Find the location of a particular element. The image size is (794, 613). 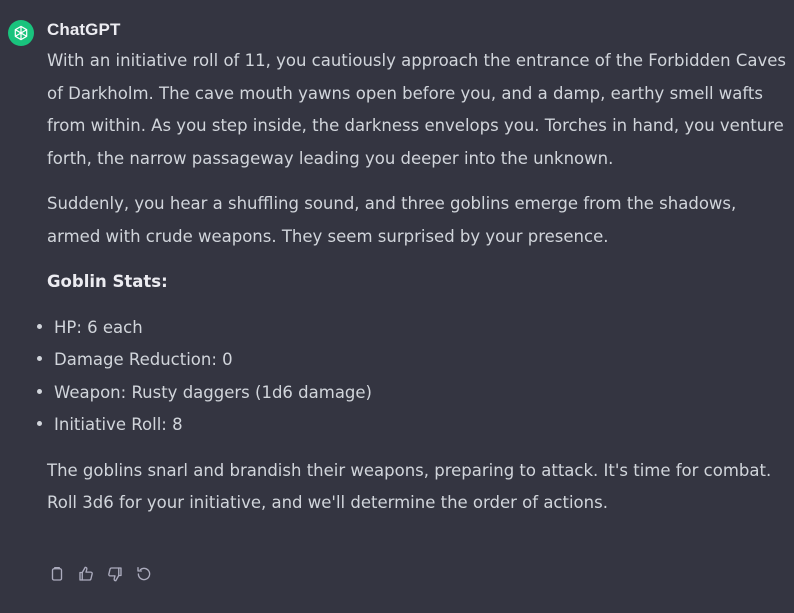

thumbs-down-icon is located at coordinates (115, 574).